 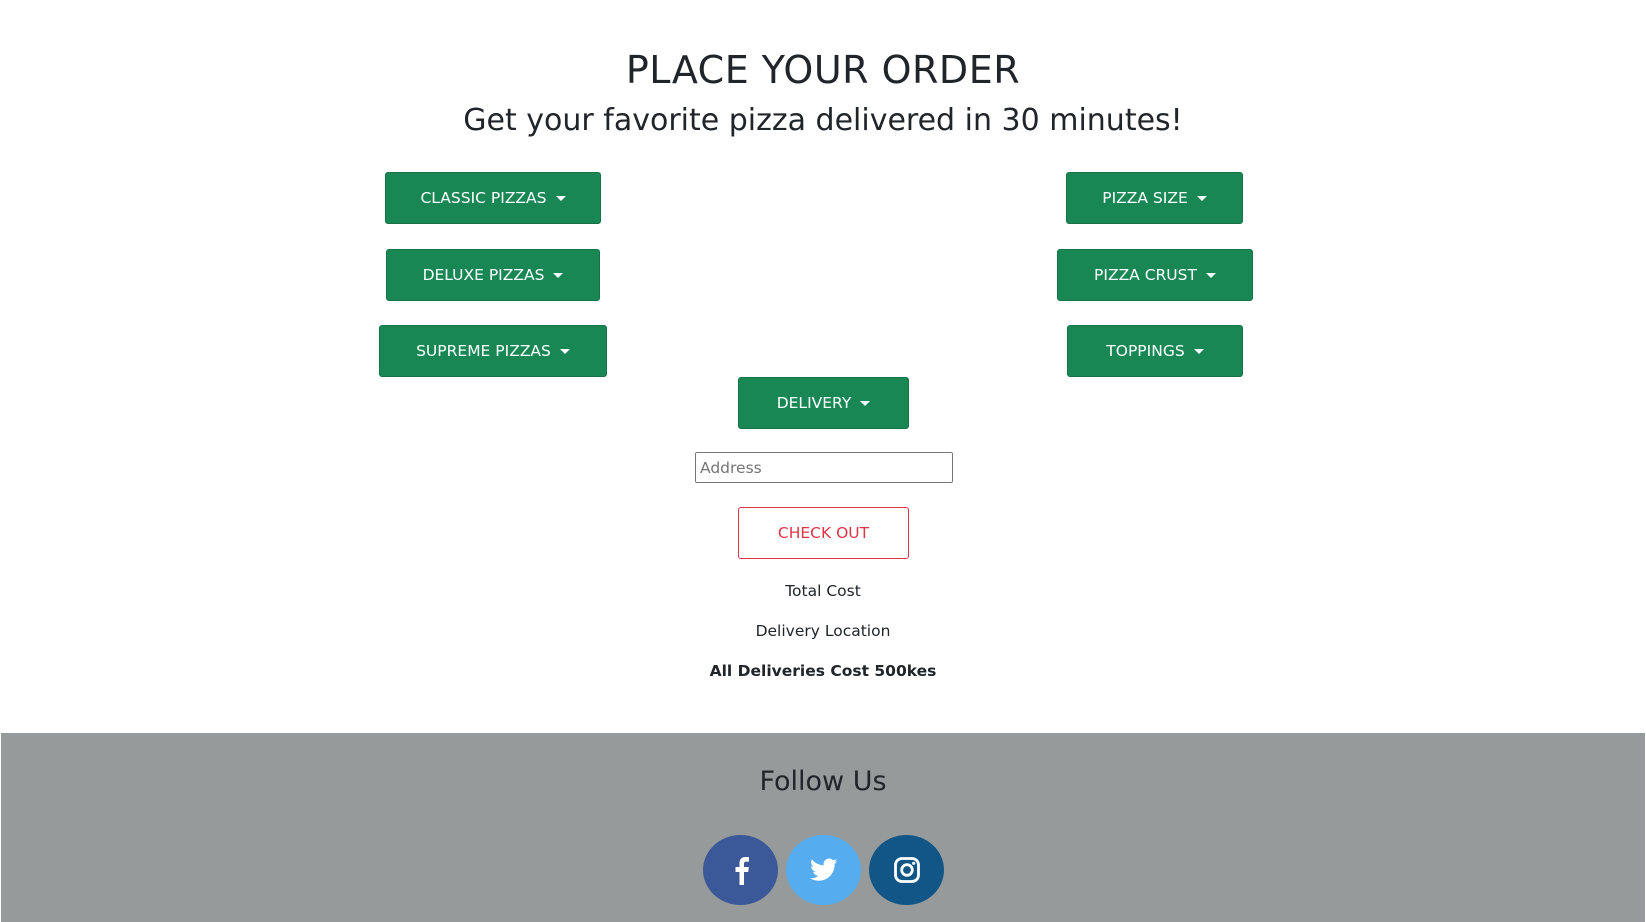 I want to click on checkout-label: CHECK OUT, so click(x=823, y=533).